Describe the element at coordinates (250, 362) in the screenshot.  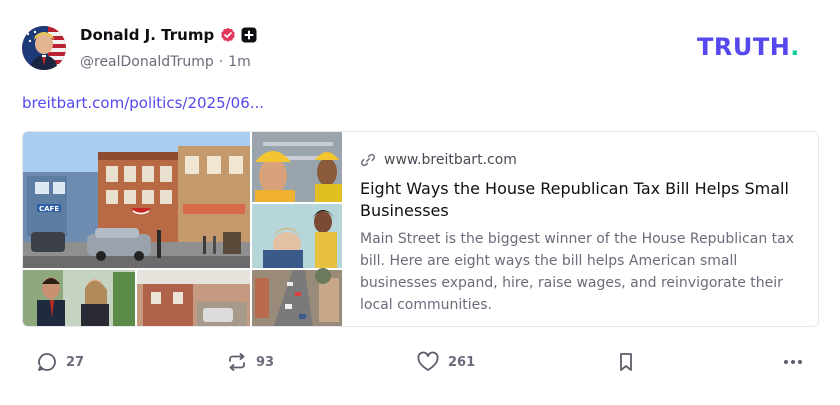
I see `retruth-button: 93` at that location.